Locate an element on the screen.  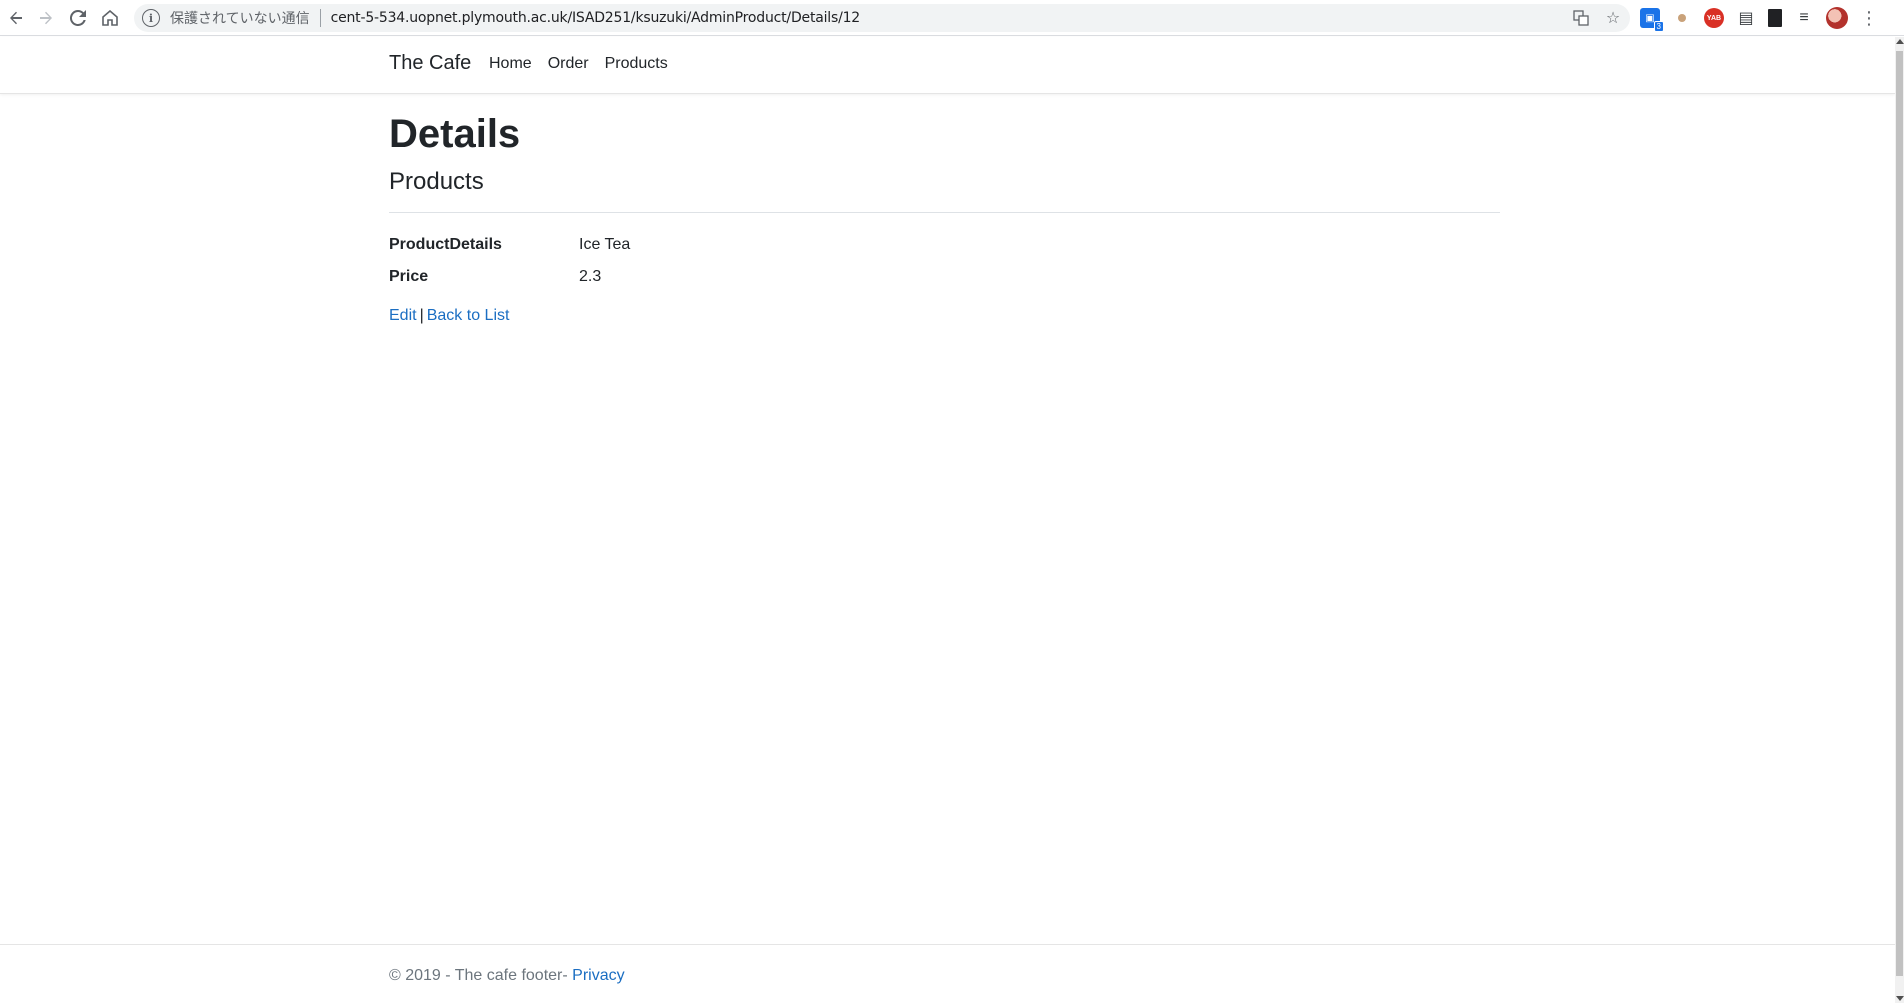
back-to-list-link: Back to List is located at coordinates (468, 315).